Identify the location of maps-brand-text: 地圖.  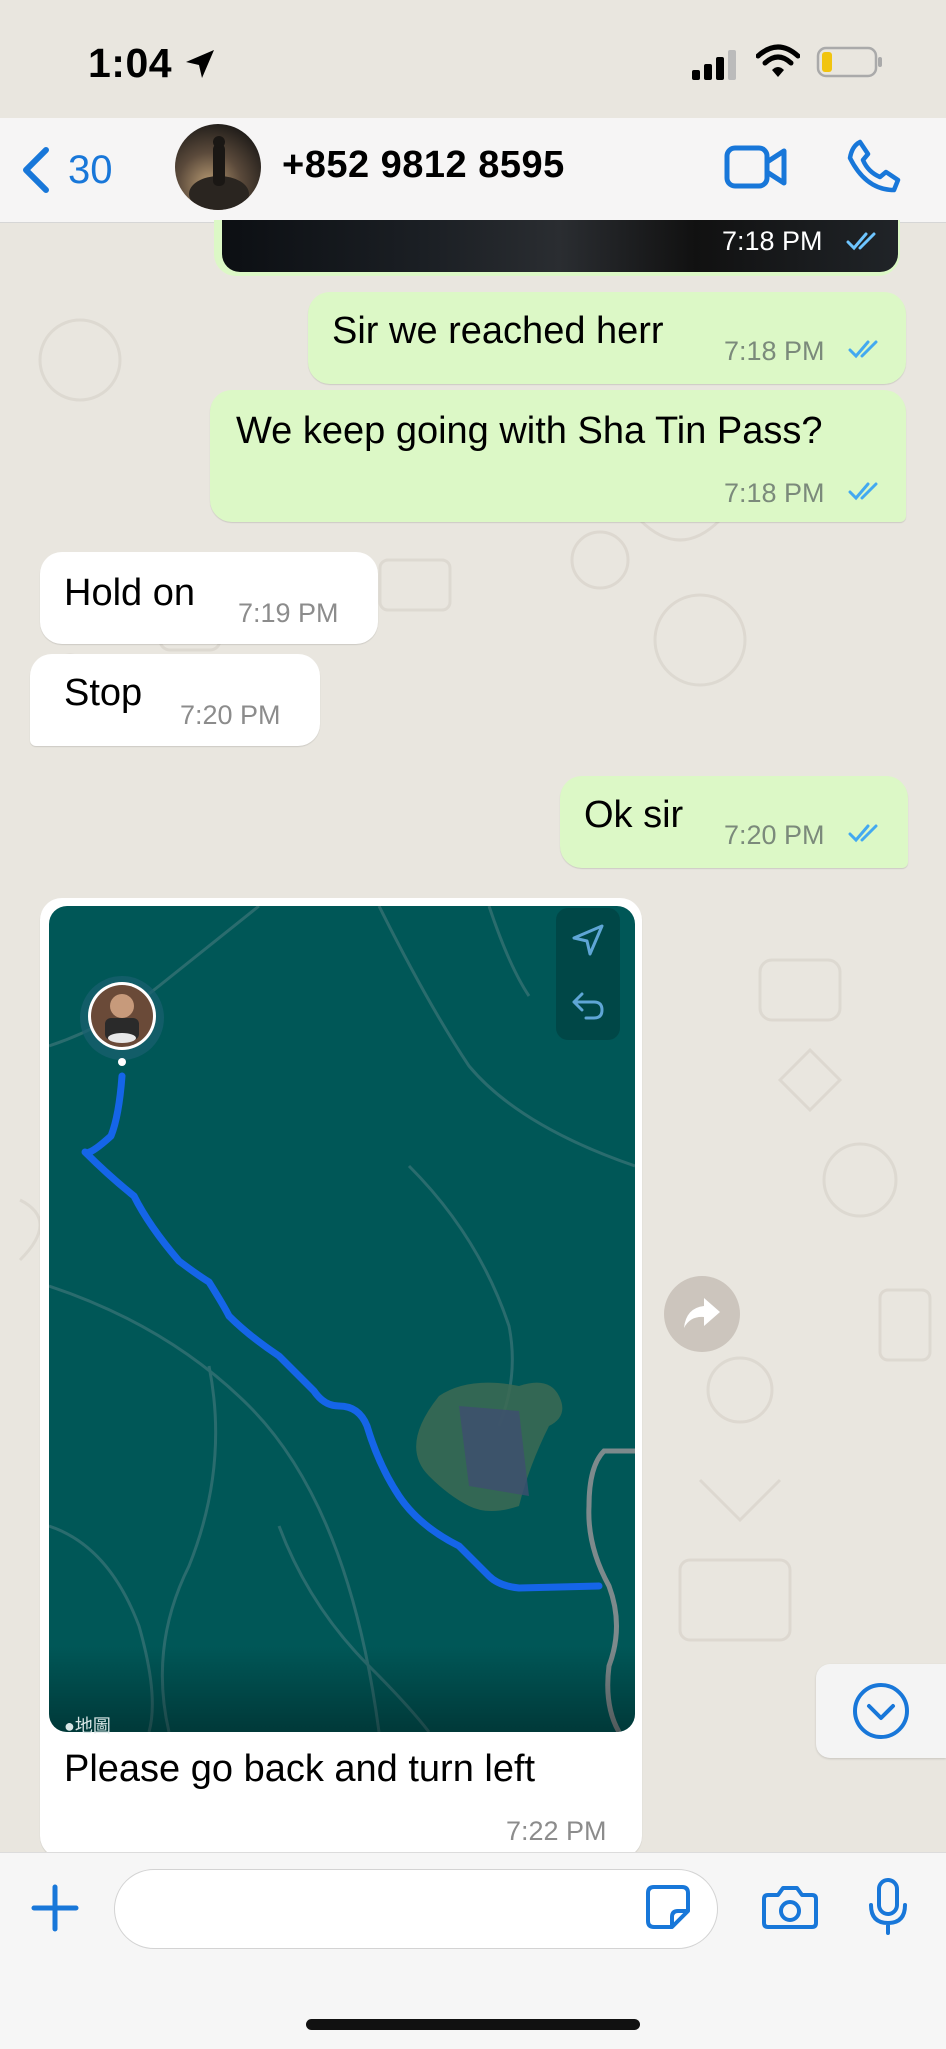
(92, 1726).